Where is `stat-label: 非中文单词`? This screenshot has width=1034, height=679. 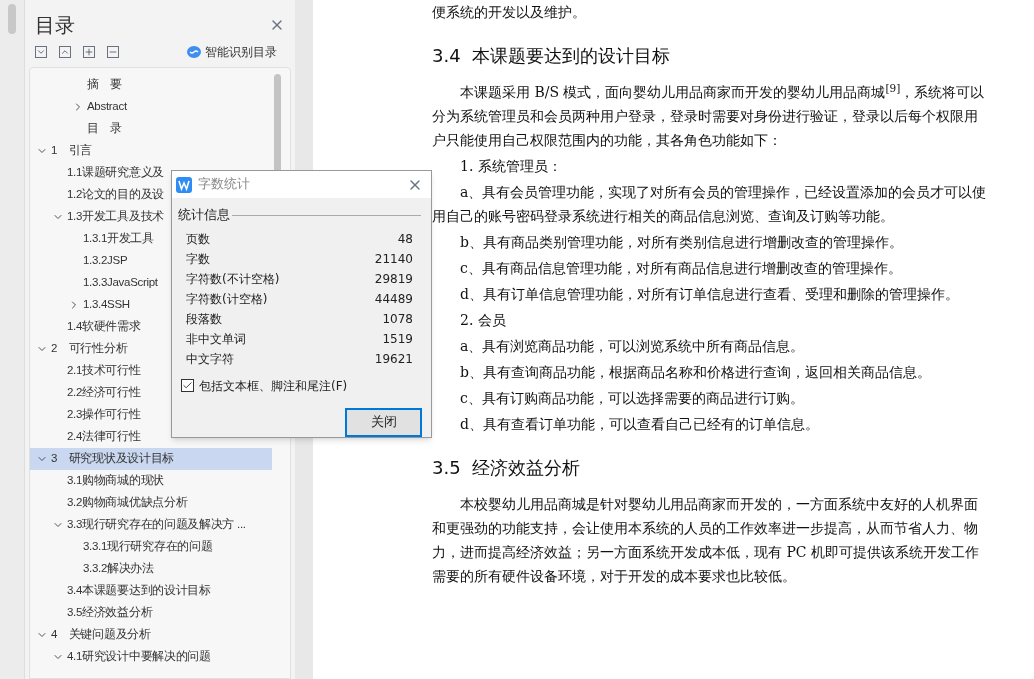 stat-label: 非中文单词 is located at coordinates (216, 339).